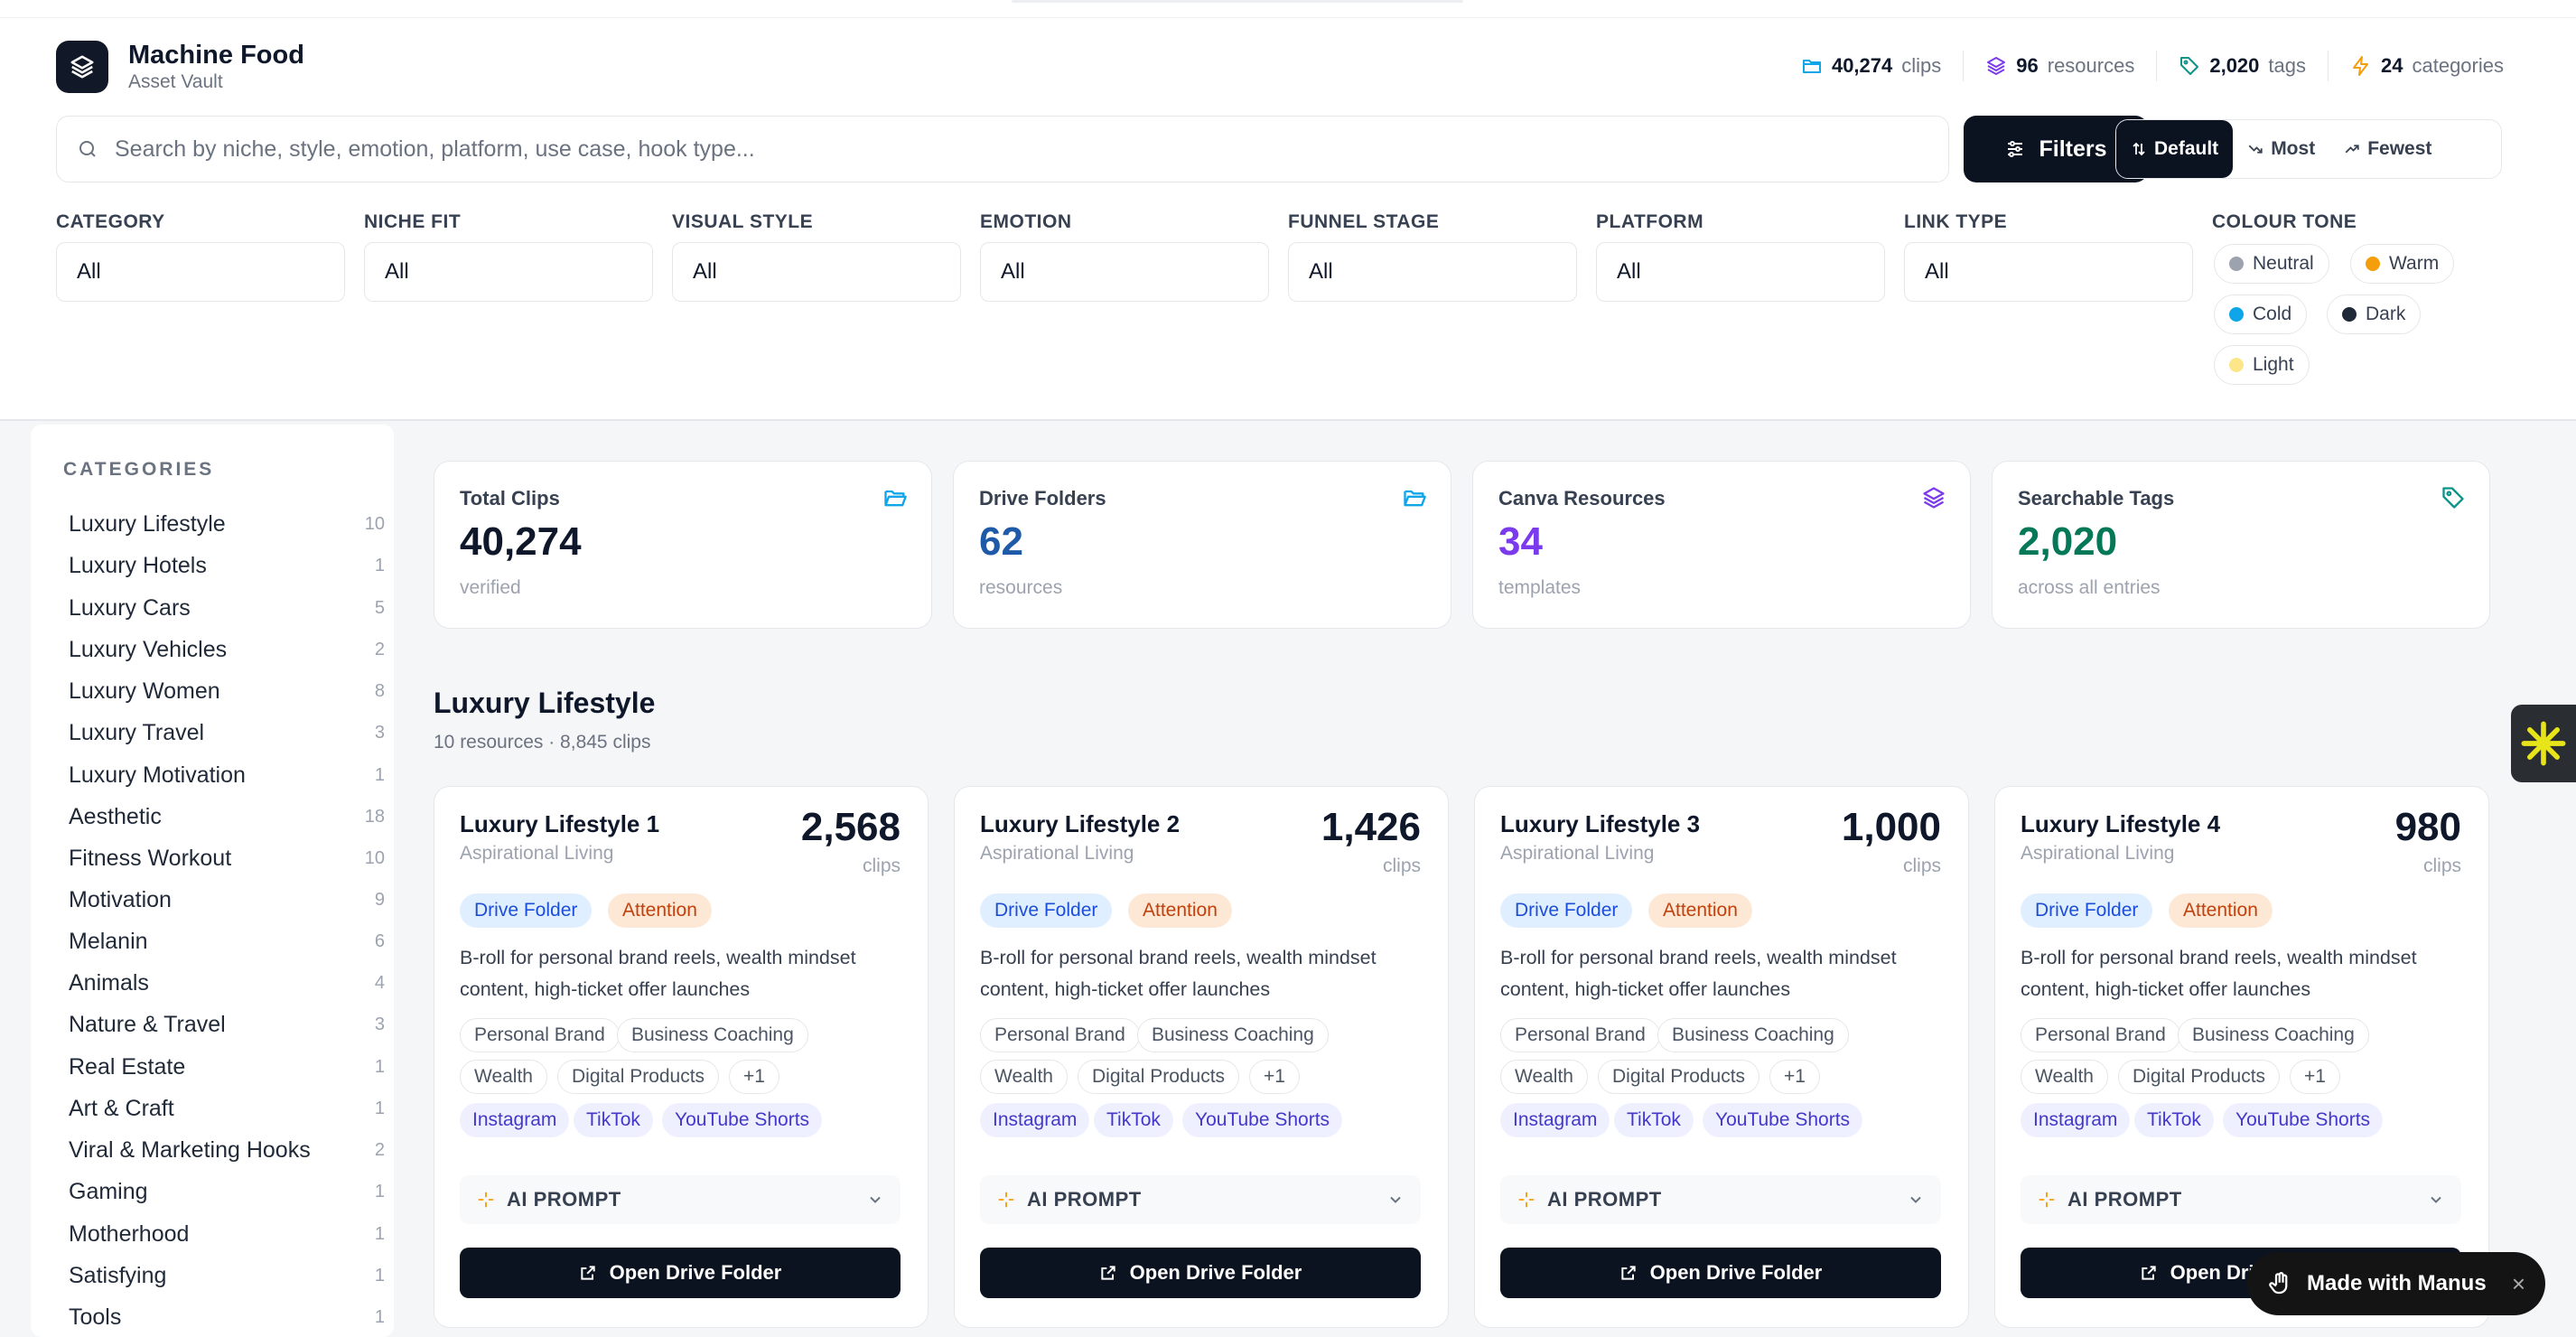 The width and height of the screenshot is (2576, 1337). What do you see at coordinates (2374, 314) in the screenshot?
I see `tone-chip-dark: Dark` at bounding box center [2374, 314].